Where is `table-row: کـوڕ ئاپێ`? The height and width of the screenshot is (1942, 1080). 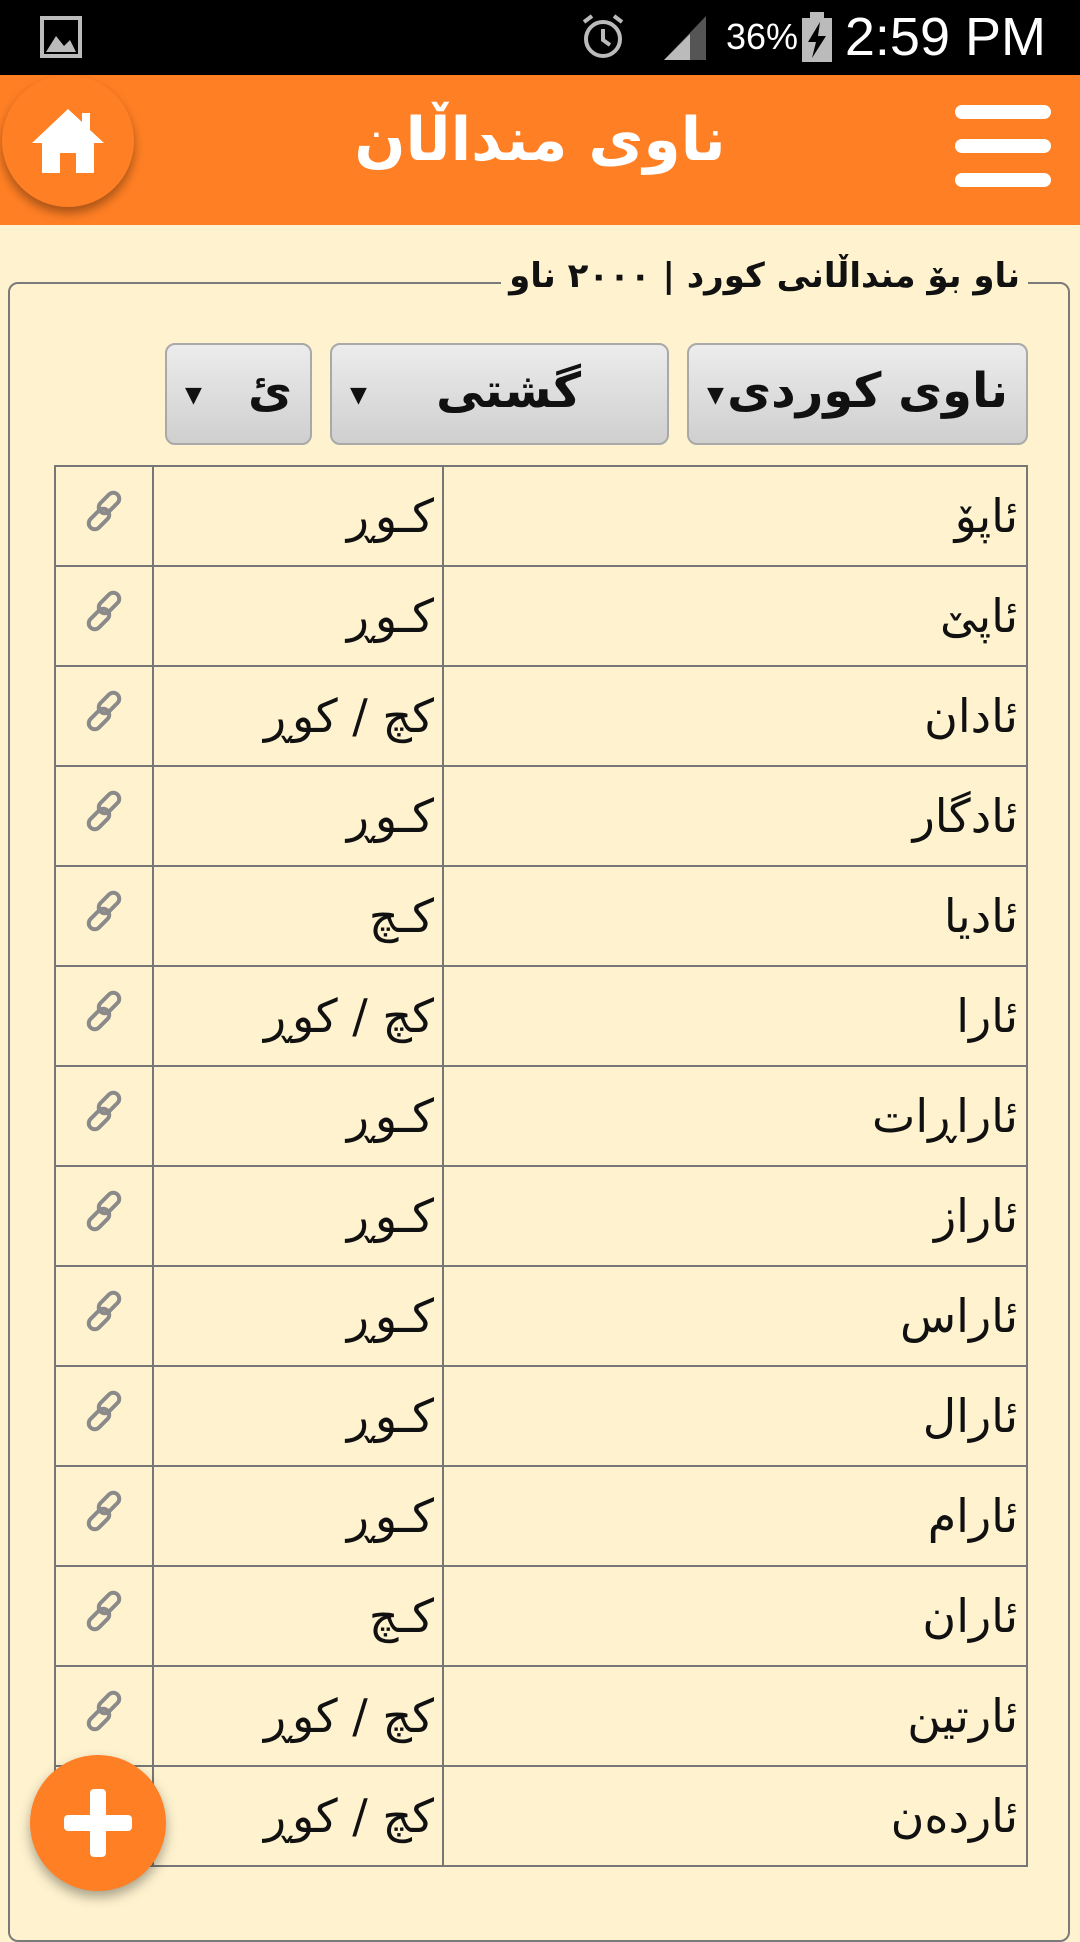
table-row: کـوڕ ئاپێ is located at coordinates (541, 616).